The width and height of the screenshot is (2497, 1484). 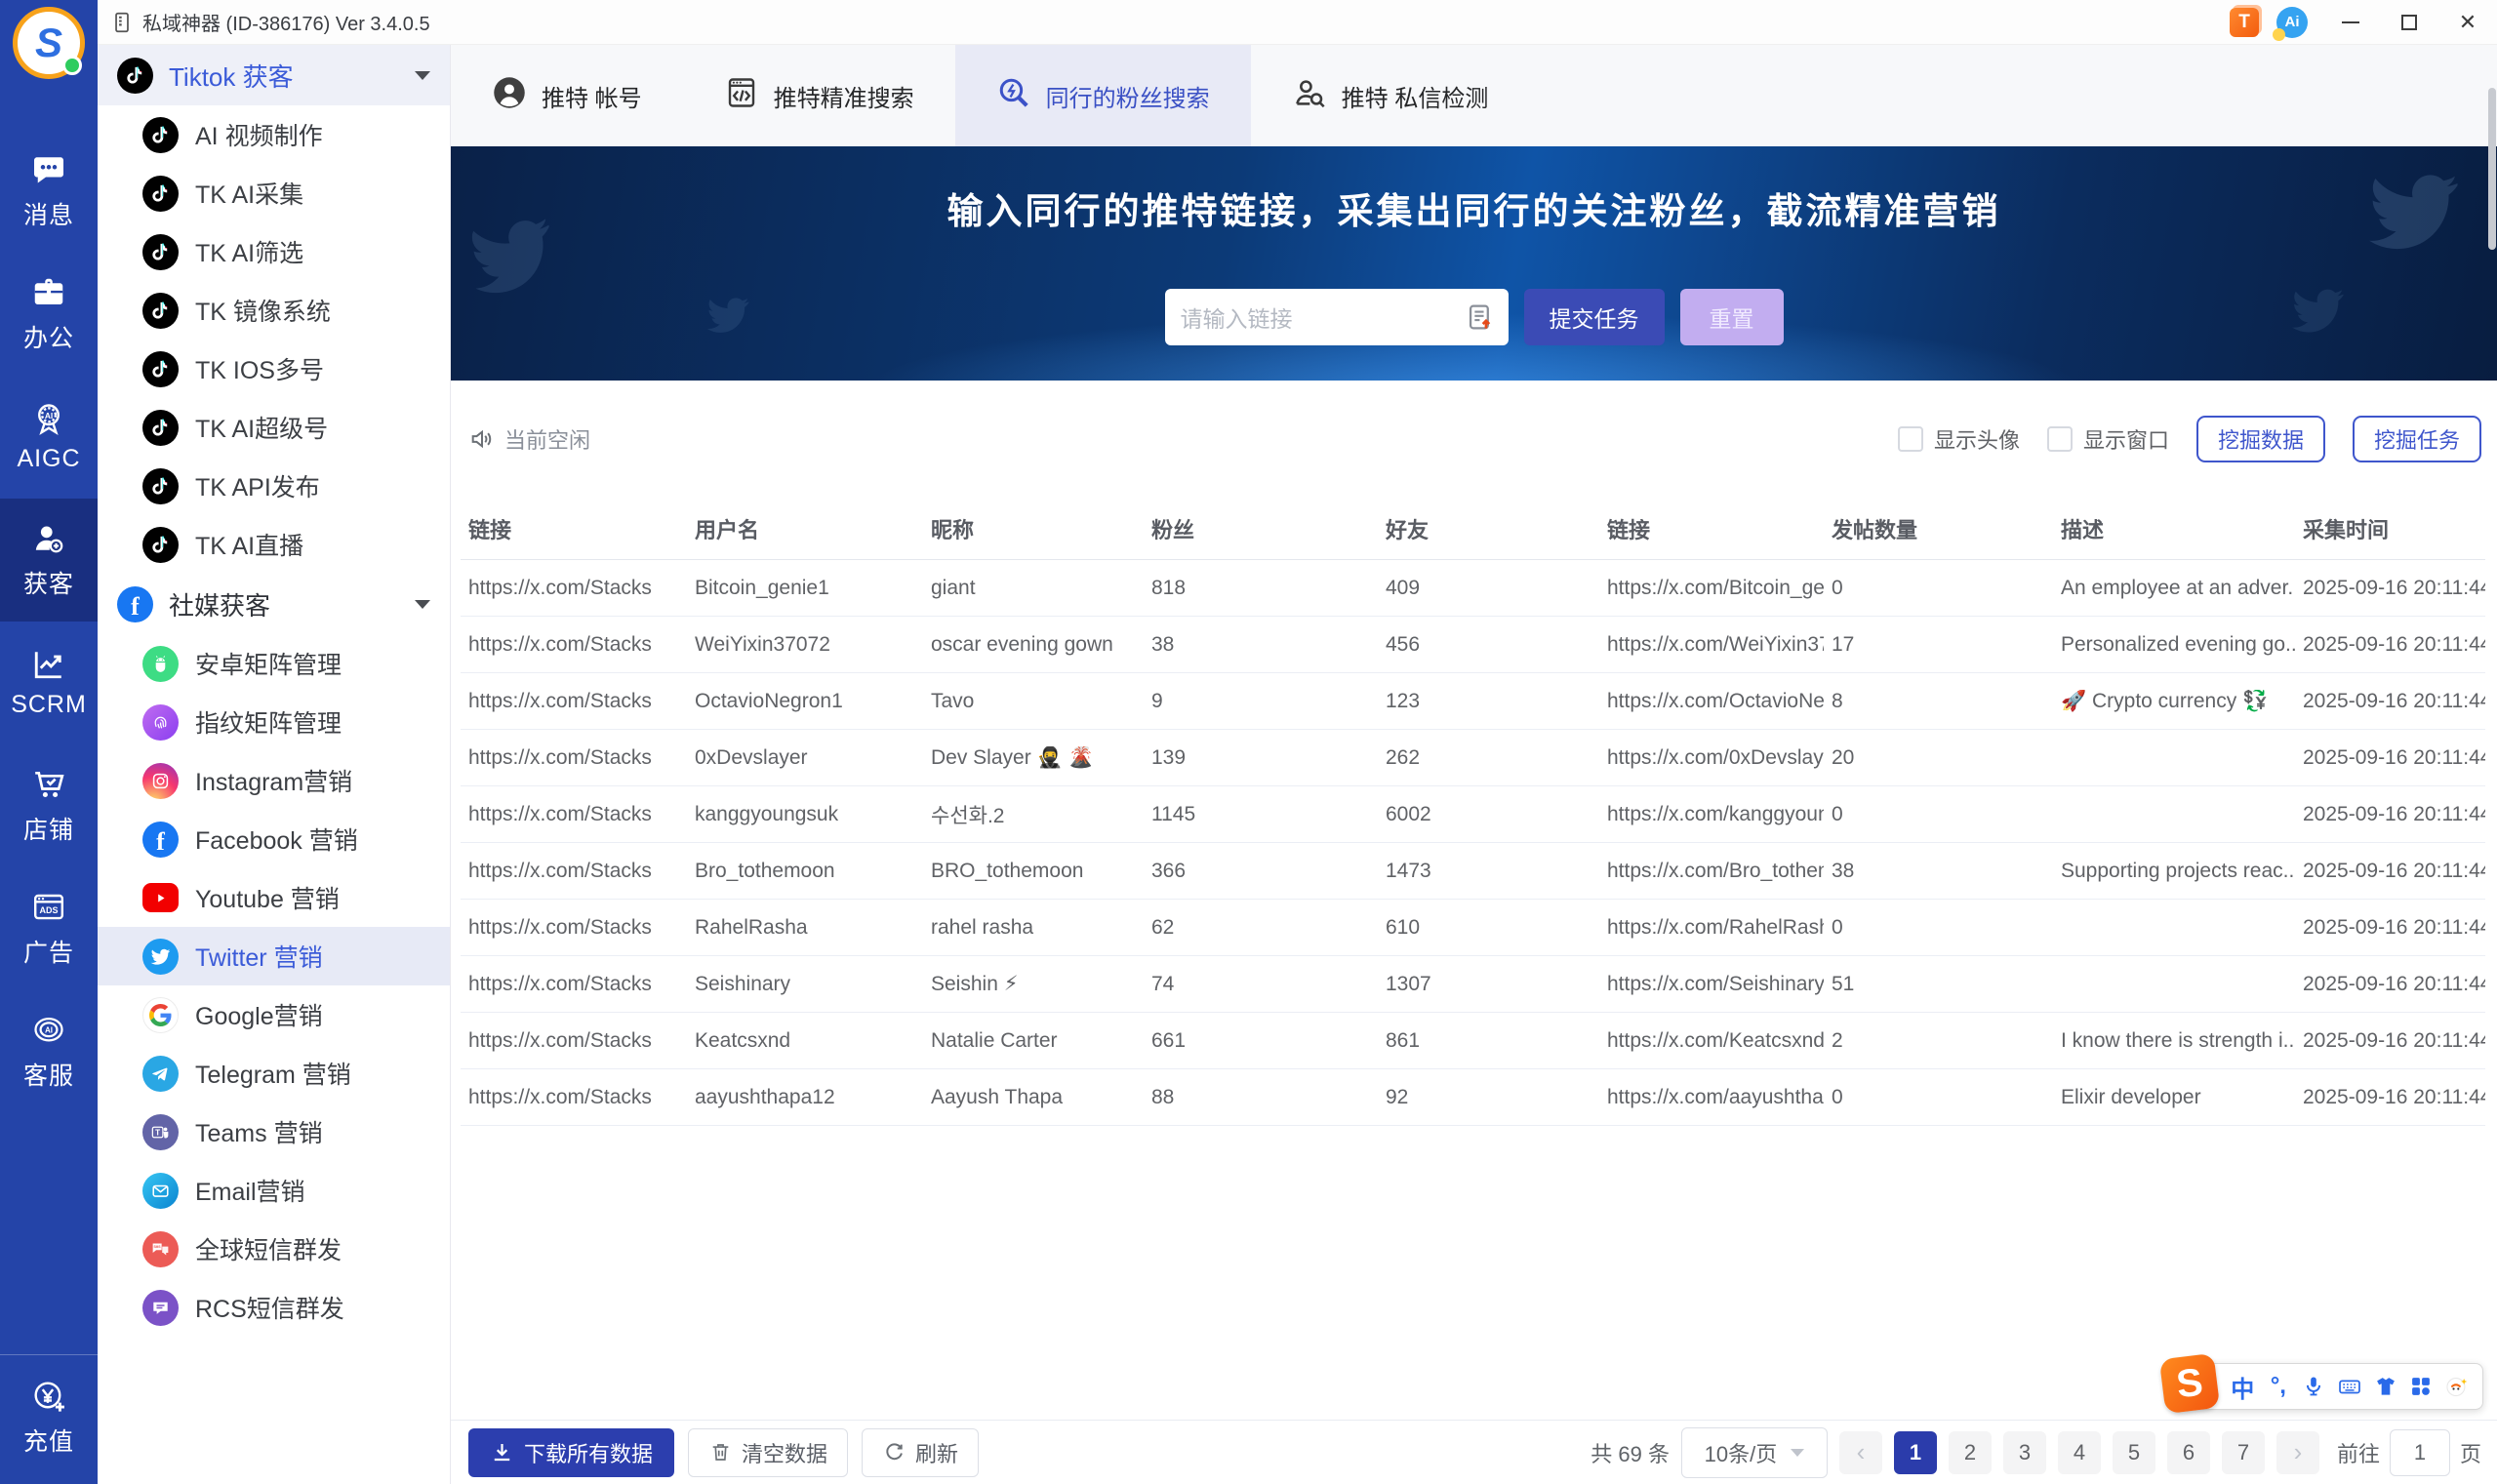 What do you see at coordinates (2165, 700) in the screenshot?
I see `cell-description: 🚀 Crypto currency 💱` at bounding box center [2165, 700].